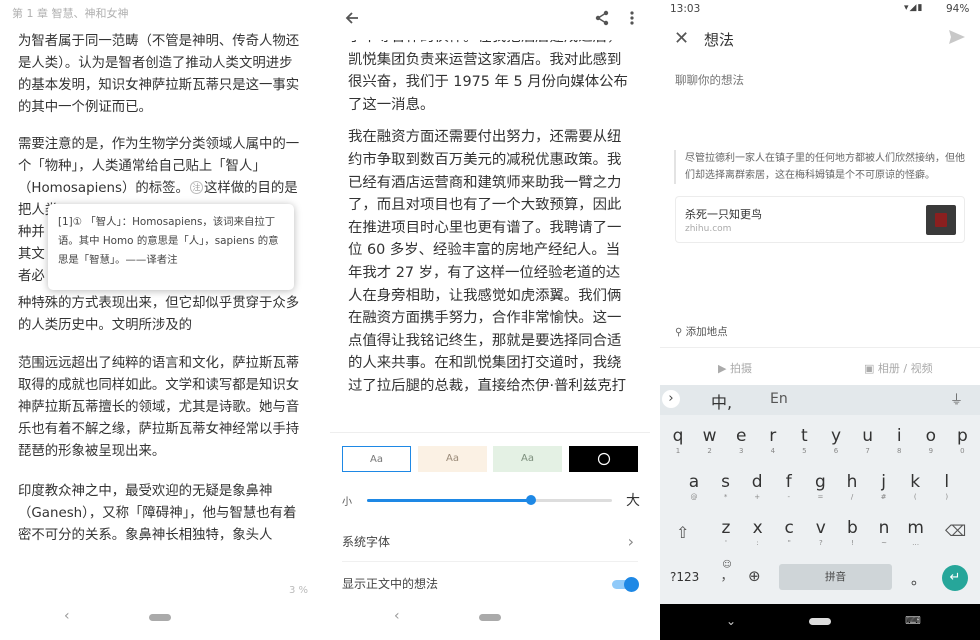 This screenshot has width=980, height=640. What do you see at coordinates (490, 542) in the screenshot?
I see `system-font-row: 系统字体 ›` at bounding box center [490, 542].